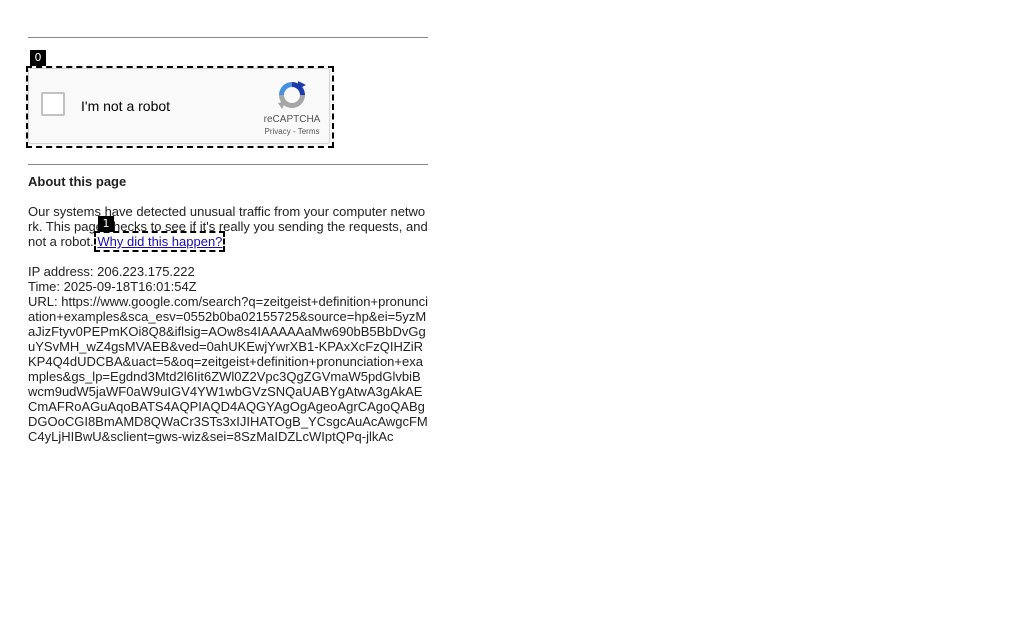 This screenshot has width=1024, height=629. I want to click on recaptcha-links: Privacy - Terms, so click(292, 132).